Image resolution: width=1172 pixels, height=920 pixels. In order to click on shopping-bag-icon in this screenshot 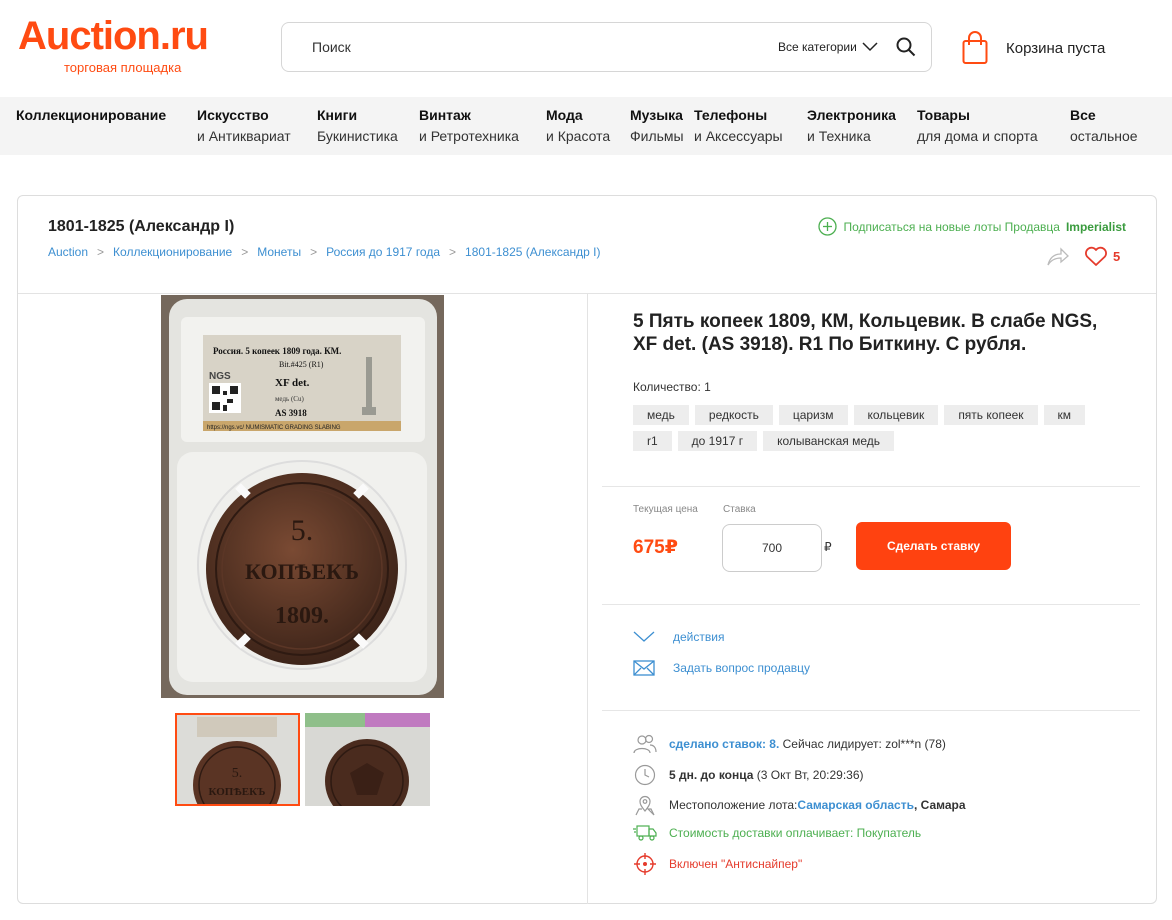, I will do `click(975, 47)`.